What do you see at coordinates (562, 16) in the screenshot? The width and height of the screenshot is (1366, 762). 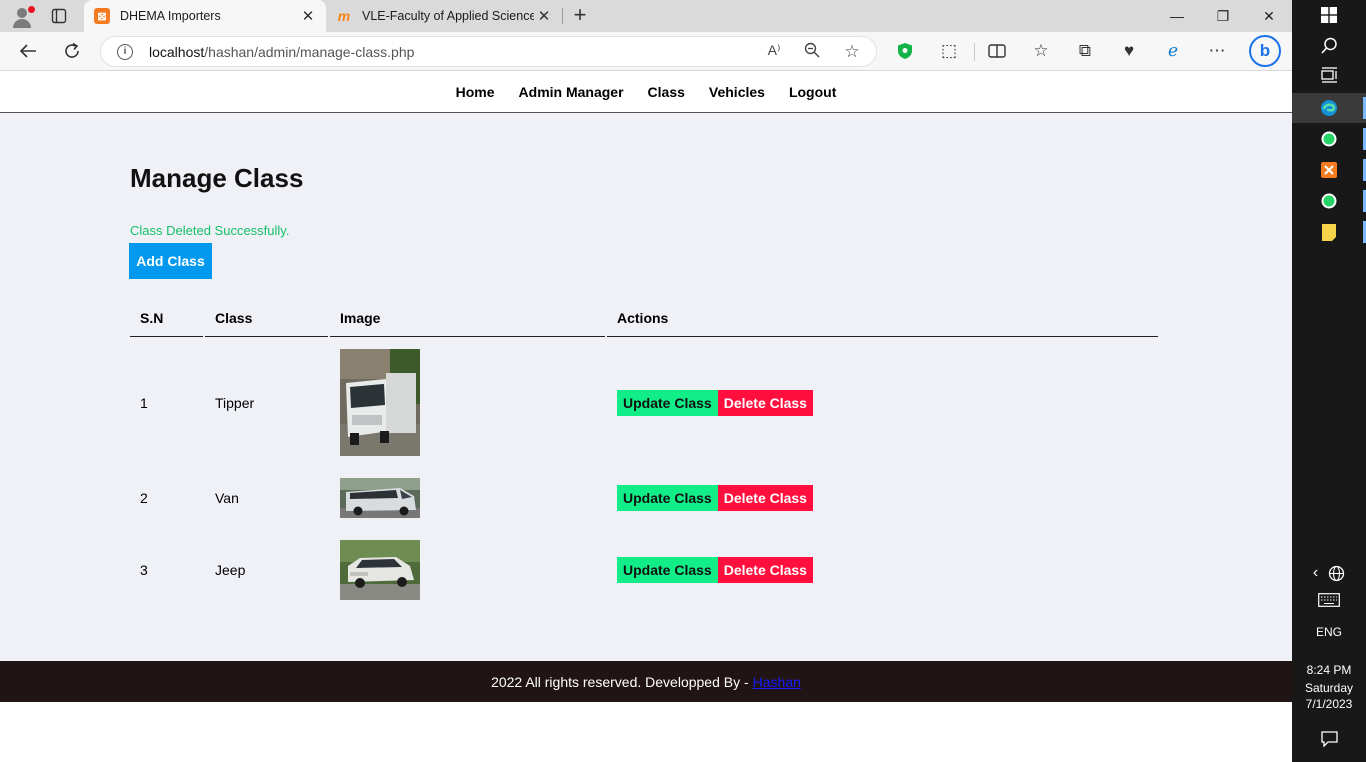 I see `tab-divider` at bounding box center [562, 16].